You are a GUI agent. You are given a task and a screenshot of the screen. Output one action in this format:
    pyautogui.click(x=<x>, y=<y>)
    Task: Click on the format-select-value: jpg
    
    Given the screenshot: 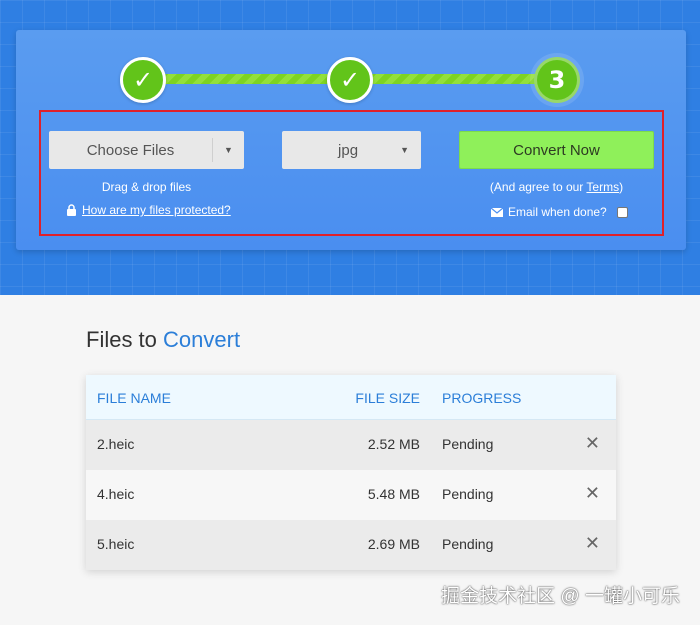 What is the action you would take?
    pyautogui.click(x=348, y=150)
    